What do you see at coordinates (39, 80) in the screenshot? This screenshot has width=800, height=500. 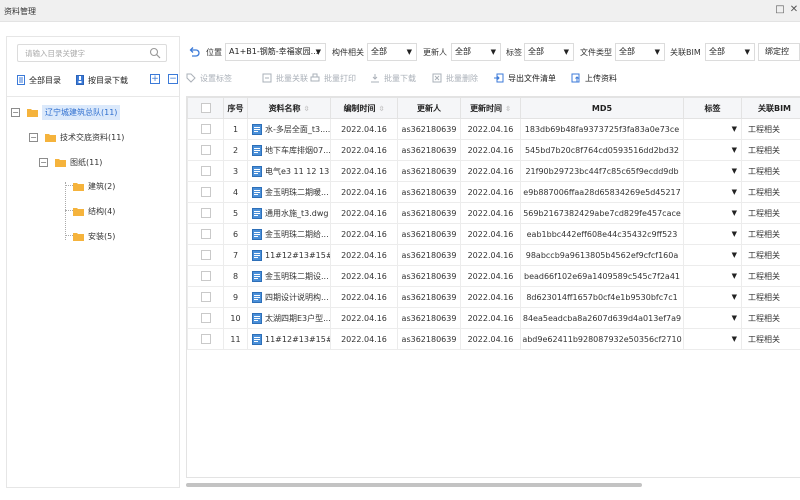 I see `all-directories-button: 全部目录` at bounding box center [39, 80].